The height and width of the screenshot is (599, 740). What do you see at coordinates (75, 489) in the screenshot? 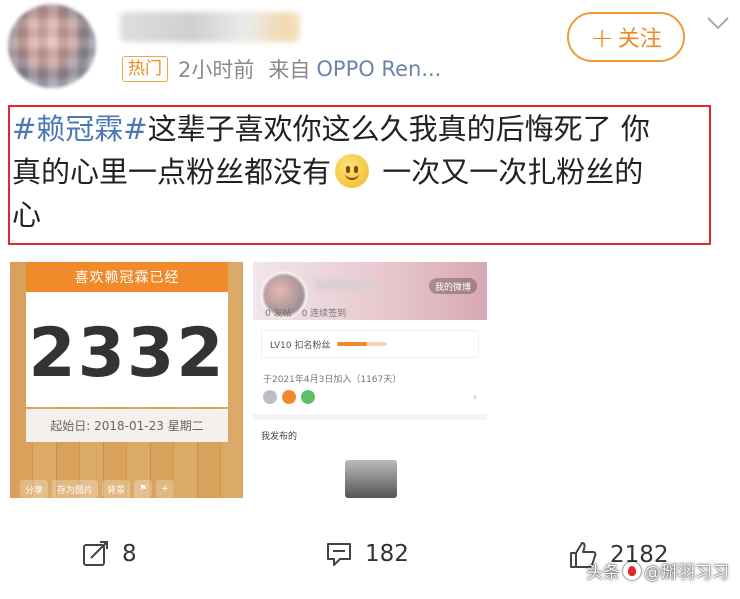
I see `save-image-chip: 存为图片` at bounding box center [75, 489].